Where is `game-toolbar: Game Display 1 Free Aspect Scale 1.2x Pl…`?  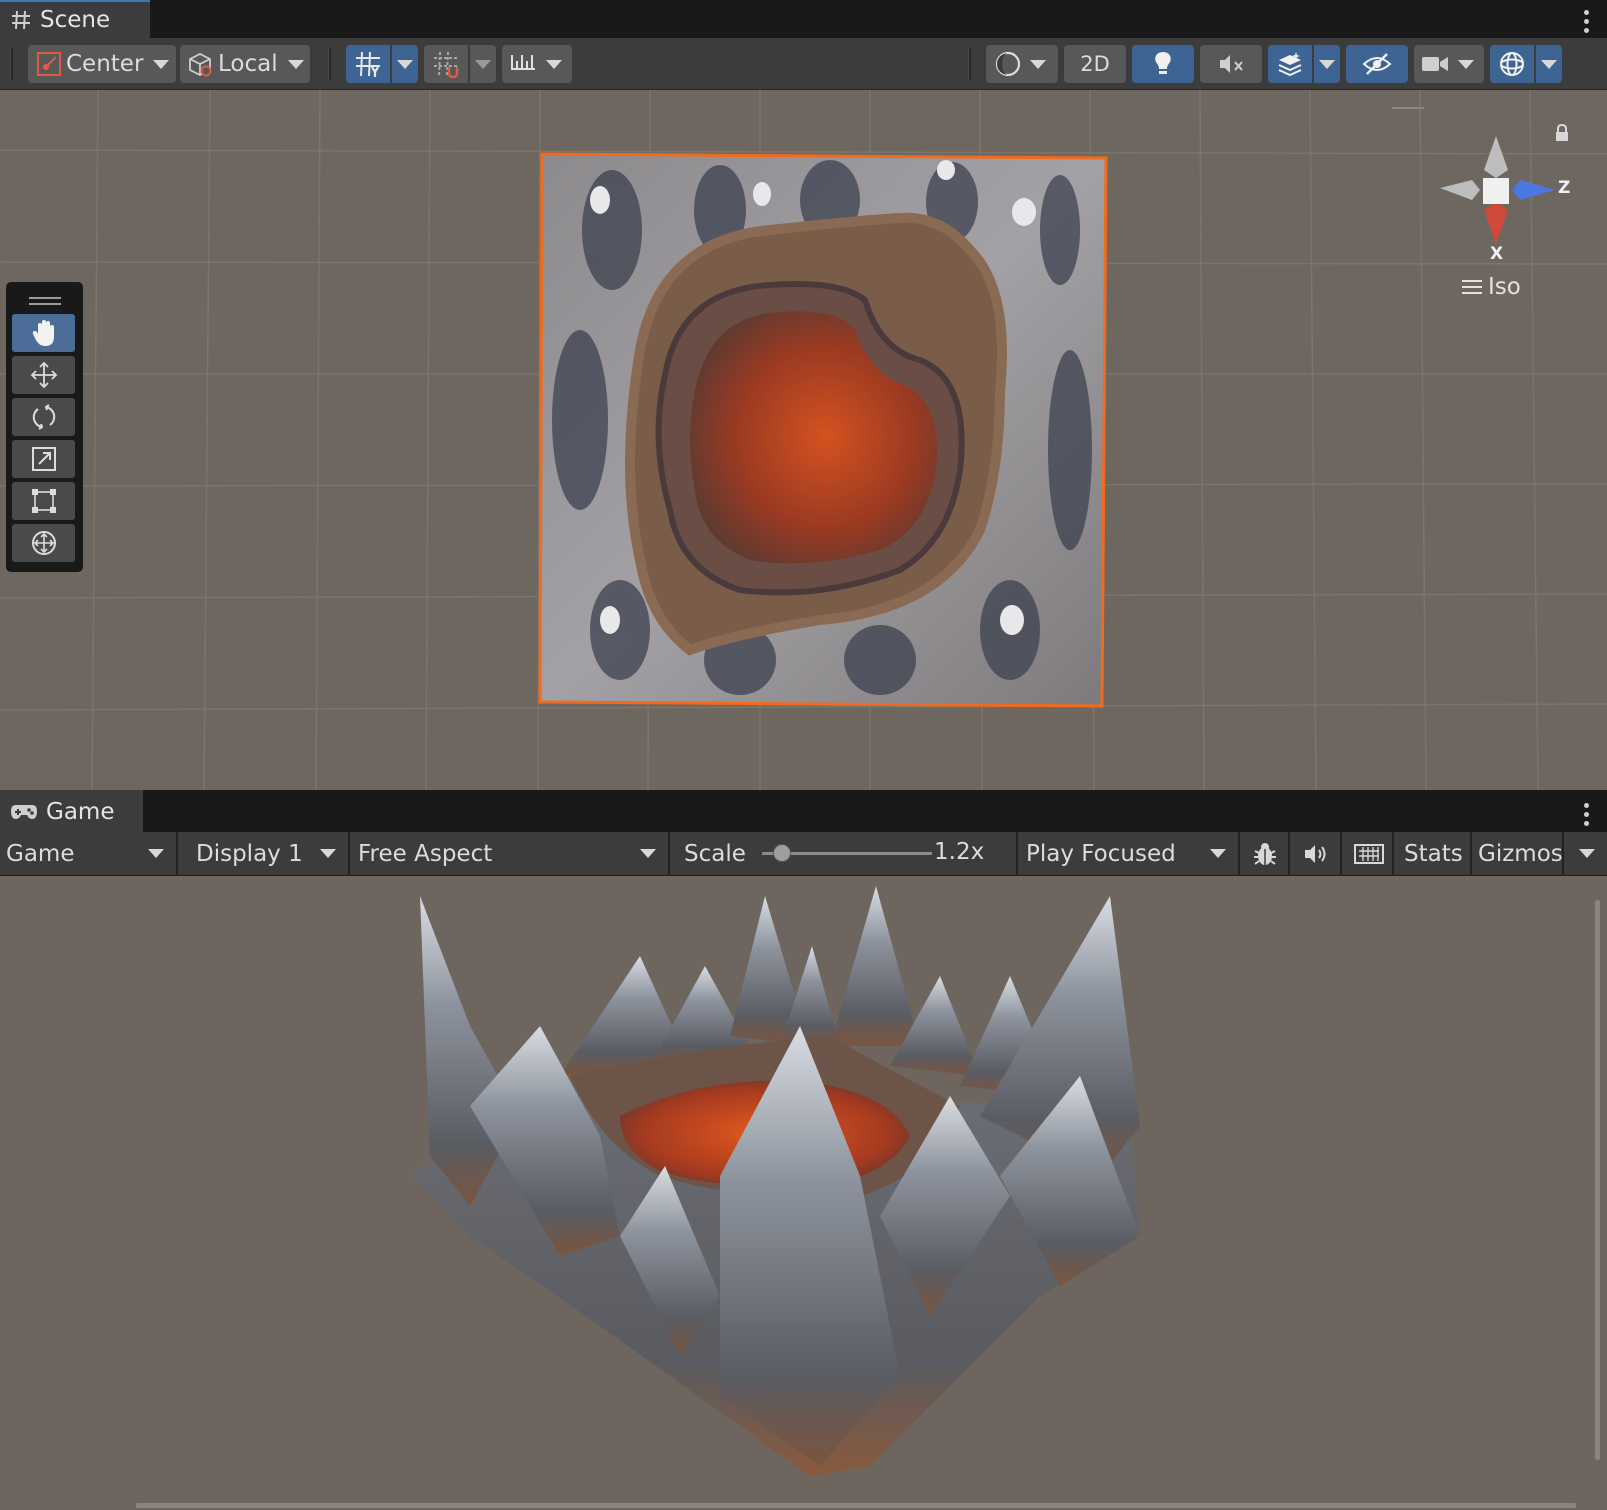
game-toolbar: Game Display 1 Free Aspect Scale 1.2x Pl… is located at coordinates (803, 854).